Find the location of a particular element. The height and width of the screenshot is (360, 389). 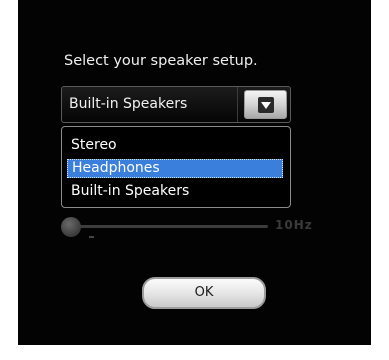

slider-thumb is located at coordinates (71, 227).